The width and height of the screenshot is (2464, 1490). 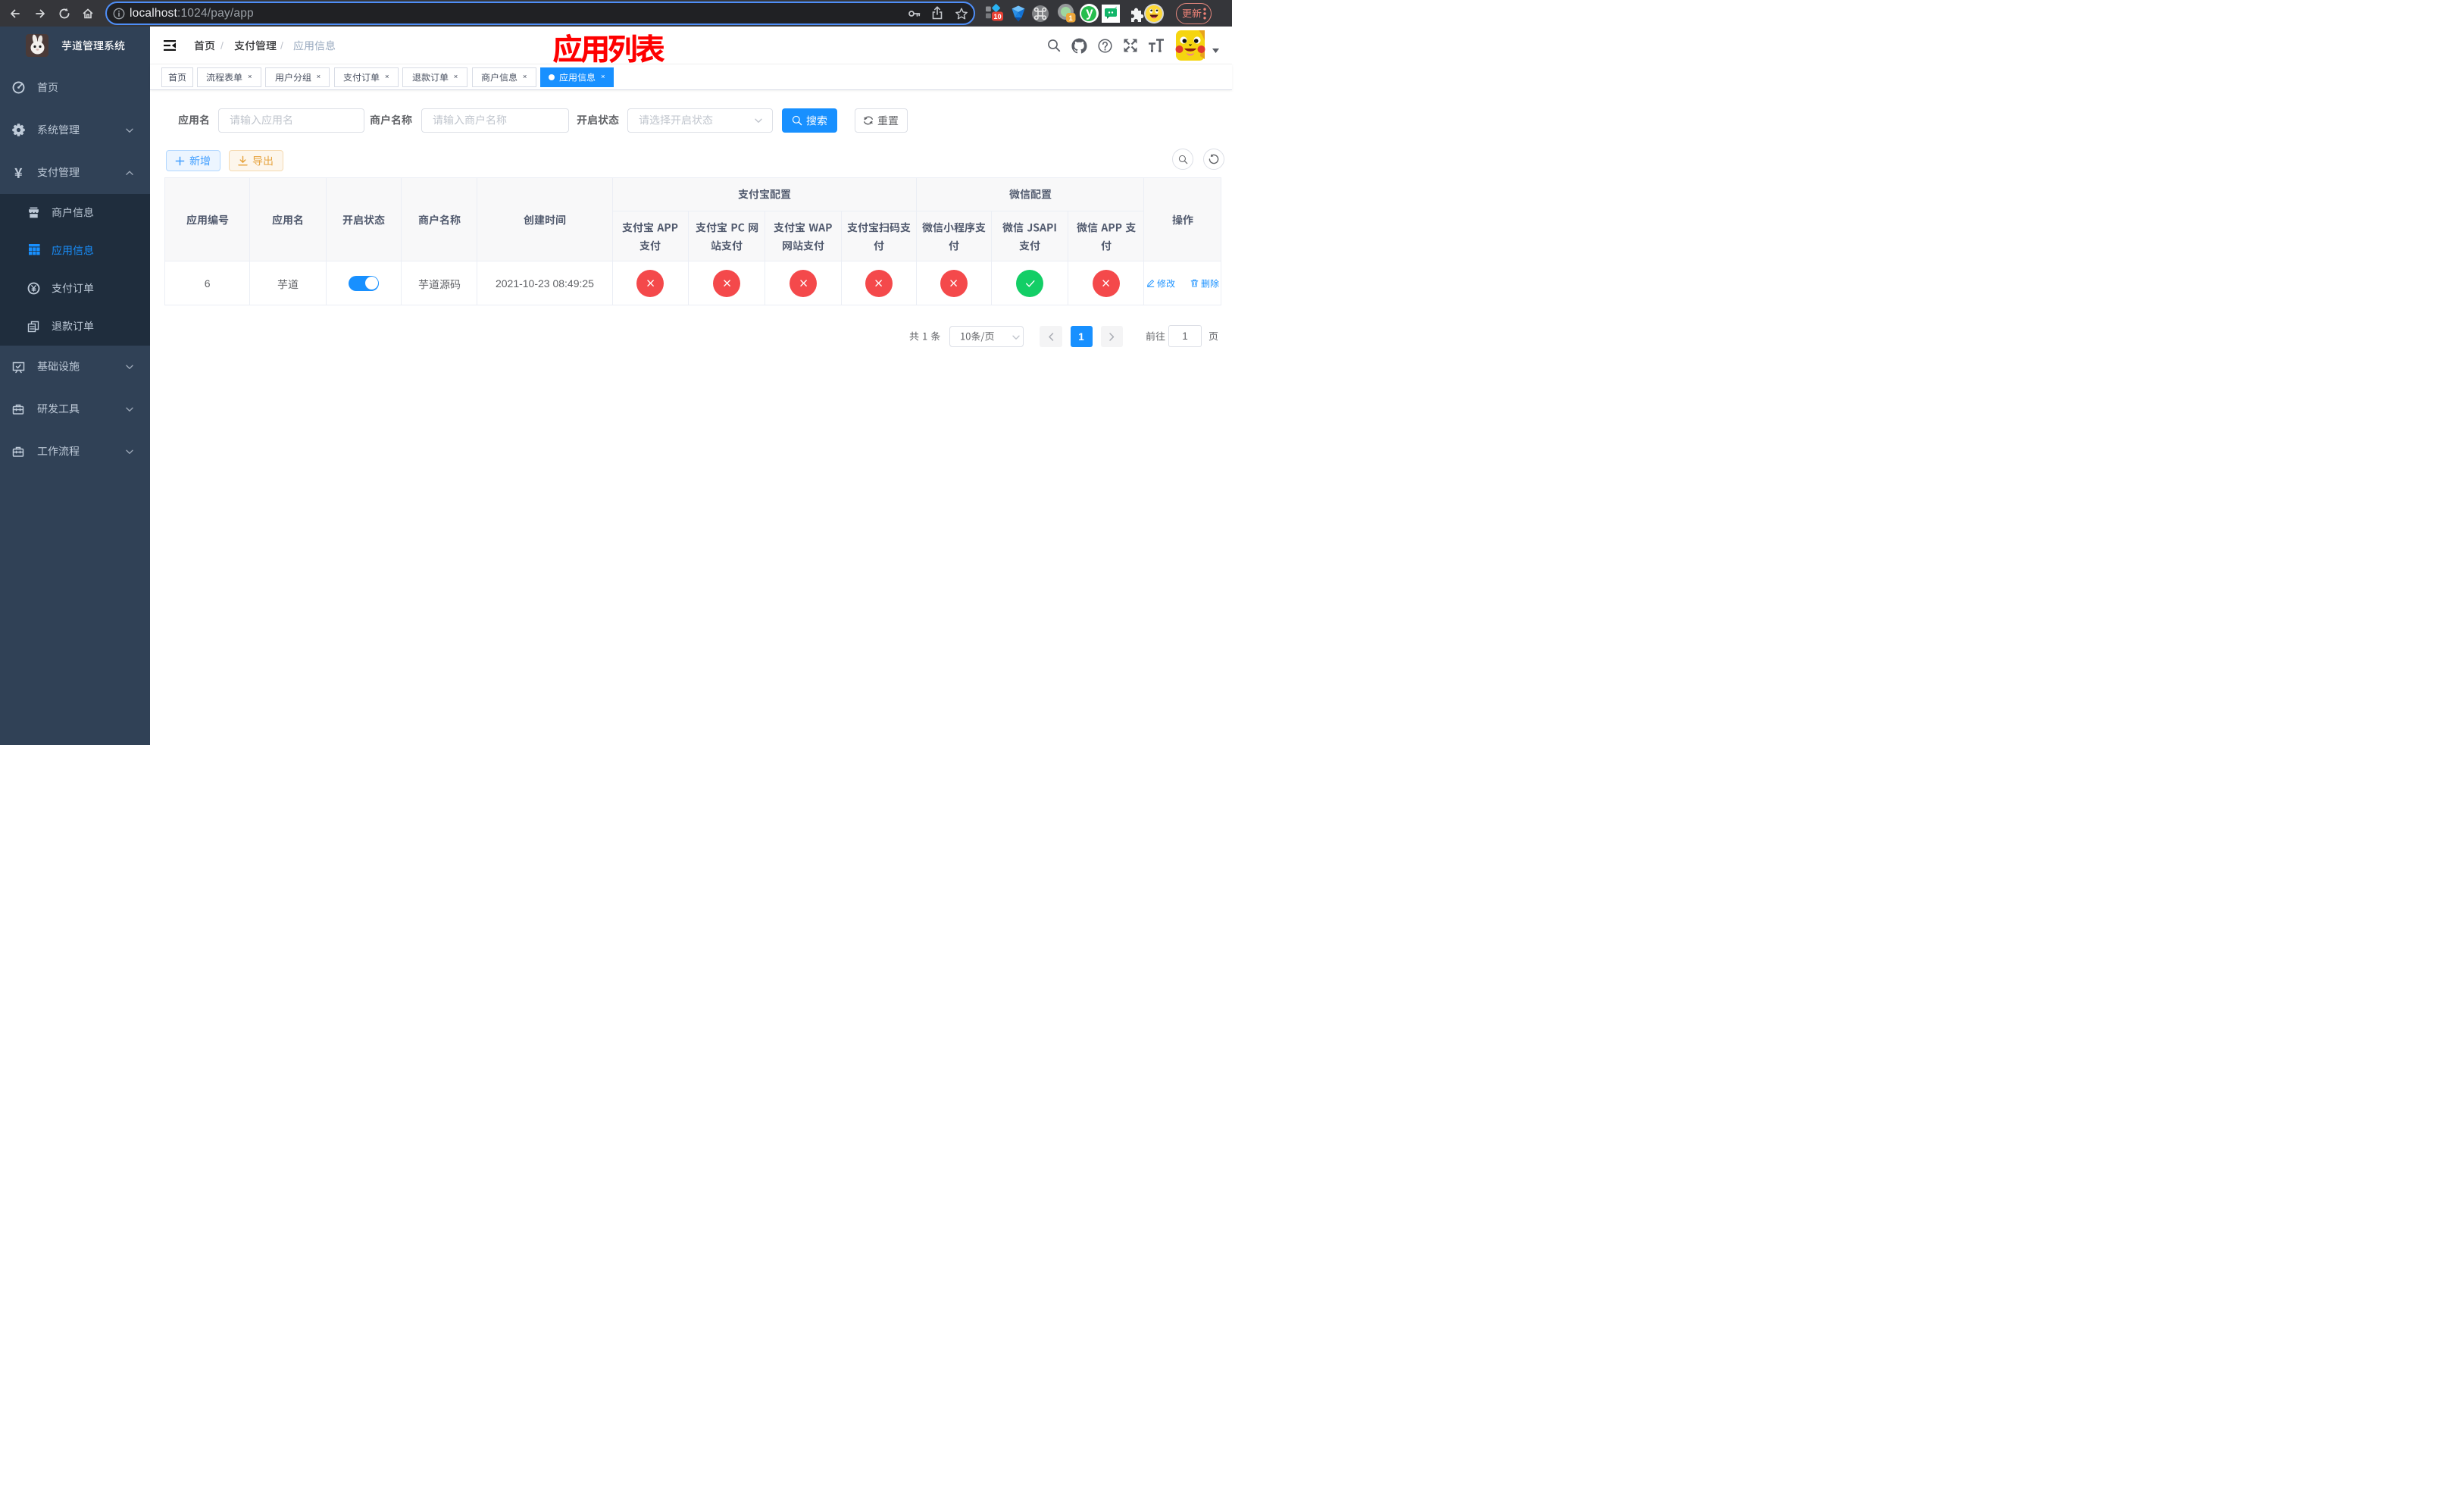 What do you see at coordinates (1071, 18) in the screenshot?
I see `svg-text: 1` at bounding box center [1071, 18].